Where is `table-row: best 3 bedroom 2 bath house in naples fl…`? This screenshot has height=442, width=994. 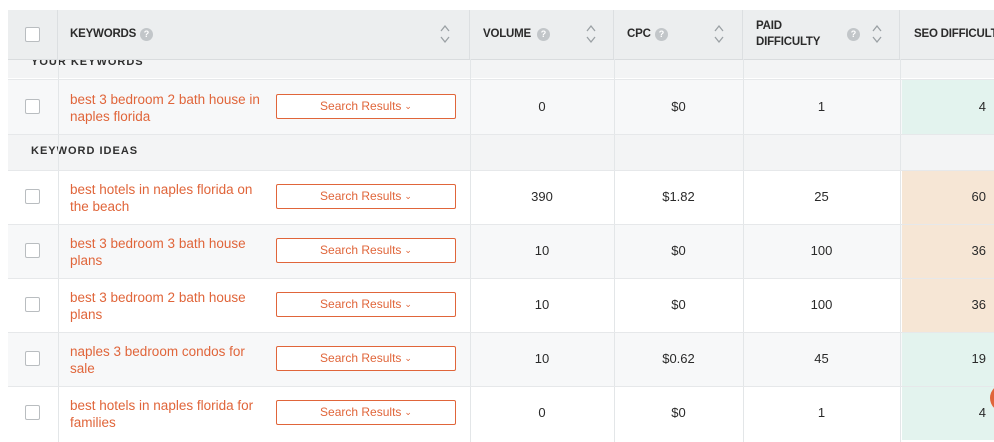 table-row: best 3 bedroom 2 bath house in naples fl… is located at coordinates (501, 107).